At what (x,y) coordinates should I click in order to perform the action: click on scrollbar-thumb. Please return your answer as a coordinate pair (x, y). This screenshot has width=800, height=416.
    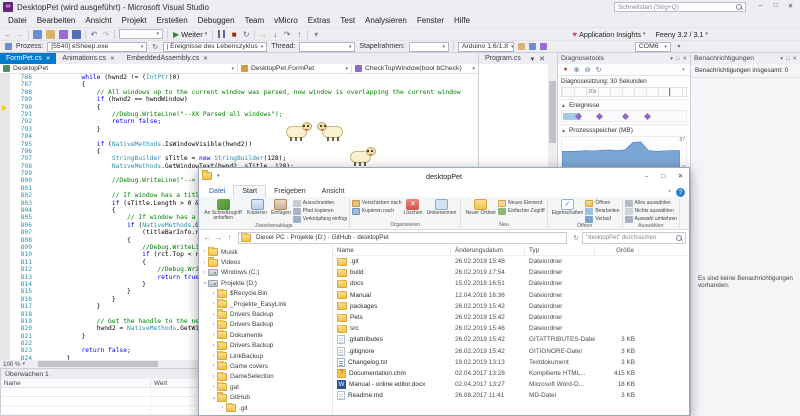
    Looking at the image, I should click on (98, 364).